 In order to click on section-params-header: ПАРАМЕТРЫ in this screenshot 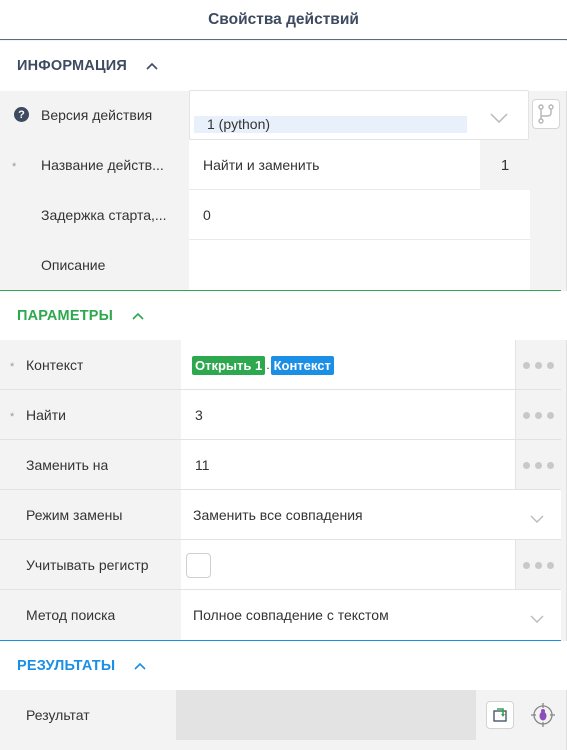, I will do `click(283, 315)`.